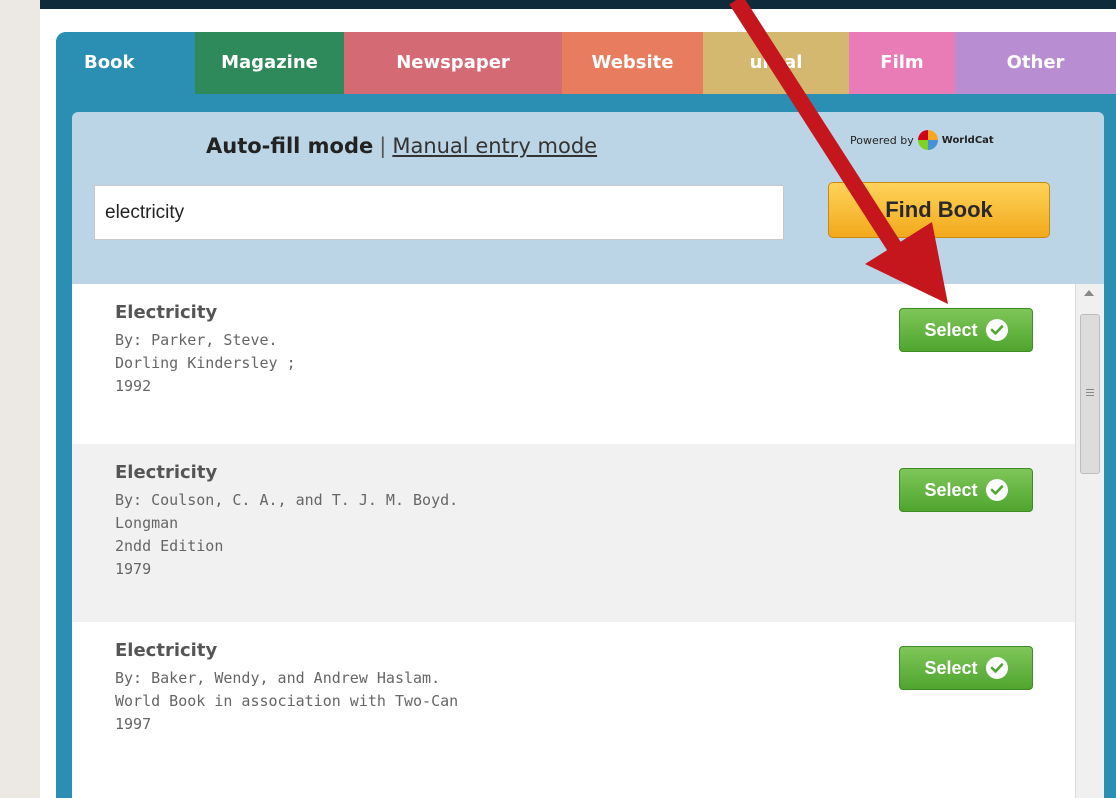 The image size is (1116, 798). What do you see at coordinates (287, 701) in the screenshot?
I see `result-publisher: World Book in association with Two-Can` at bounding box center [287, 701].